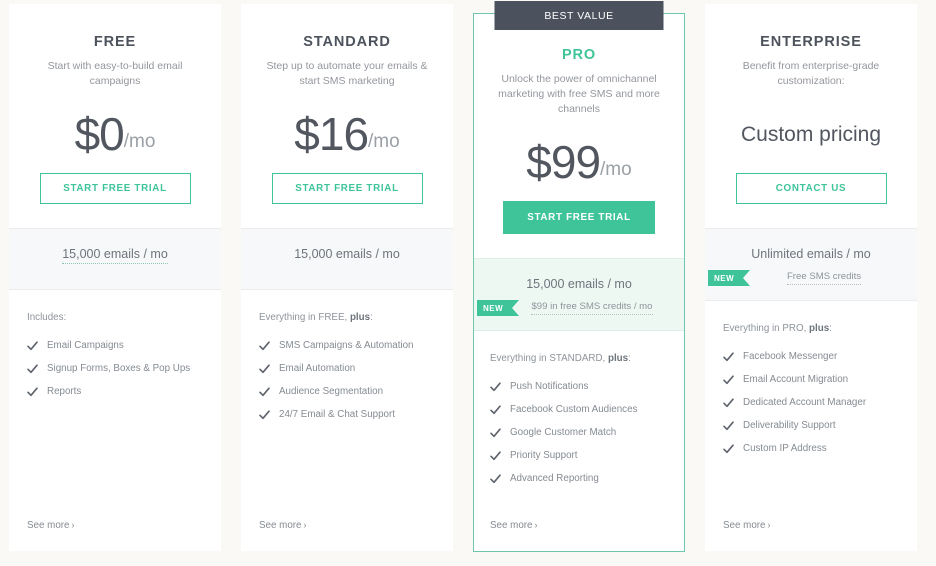 The image size is (936, 566). What do you see at coordinates (579, 456) in the screenshot?
I see `list-item: Priority Support` at bounding box center [579, 456].